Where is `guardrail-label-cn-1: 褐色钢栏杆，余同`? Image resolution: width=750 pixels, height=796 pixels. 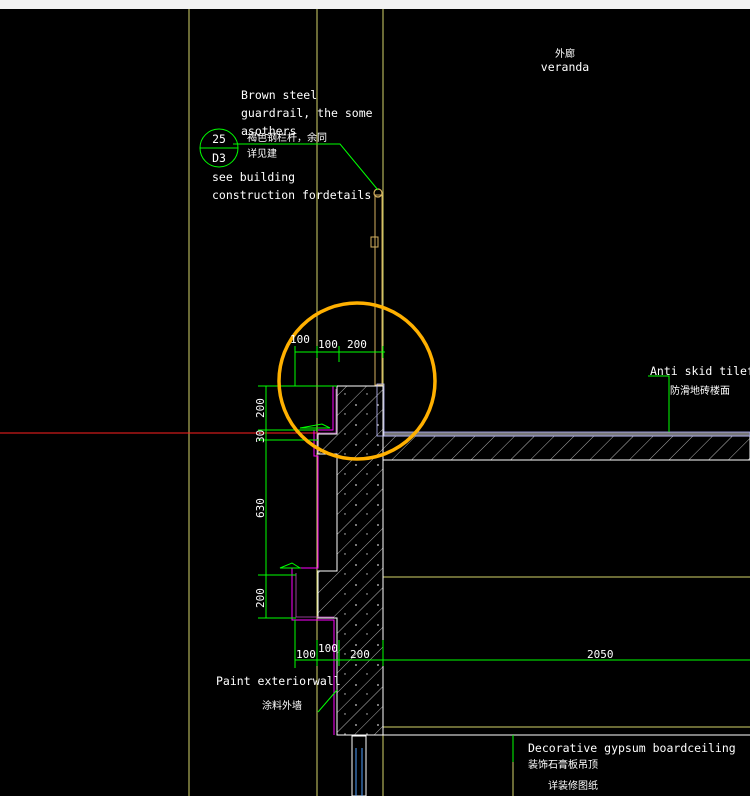
guardrail-label-cn-1: 褐色钢栏杆，余同 is located at coordinates (287, 137).